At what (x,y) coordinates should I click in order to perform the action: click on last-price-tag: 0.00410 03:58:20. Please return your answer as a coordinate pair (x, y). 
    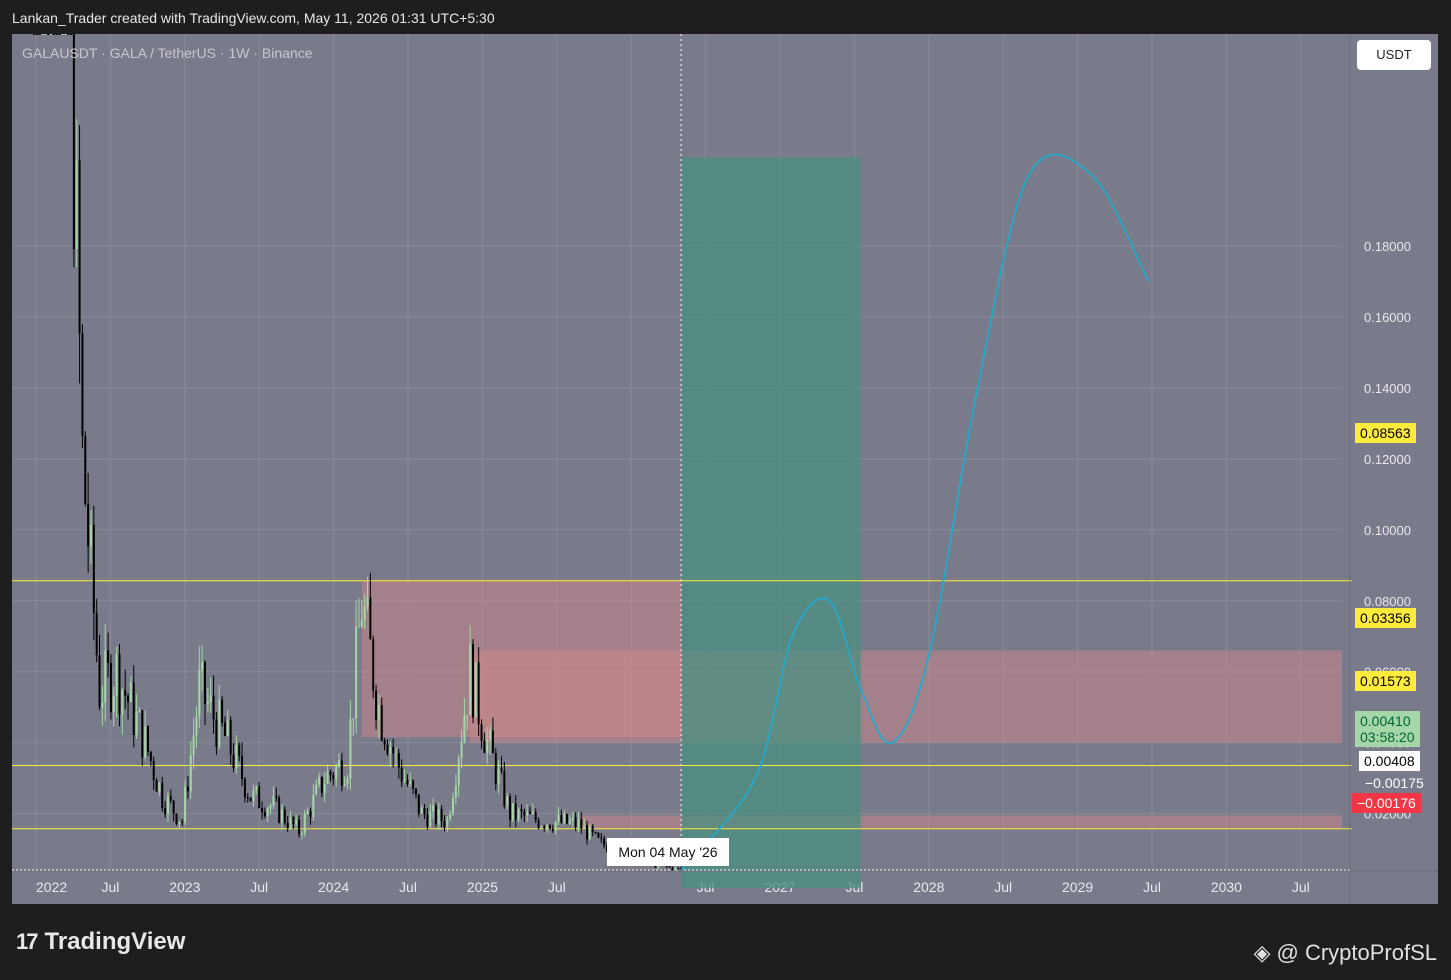
    Looking at the image, I should click on (1387, 729).